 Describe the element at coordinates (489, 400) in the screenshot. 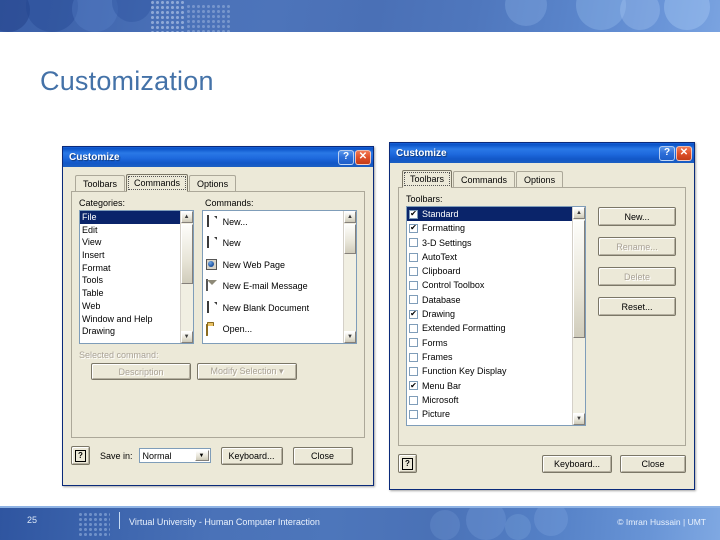

I see `list-item: Microsoft` at that location.